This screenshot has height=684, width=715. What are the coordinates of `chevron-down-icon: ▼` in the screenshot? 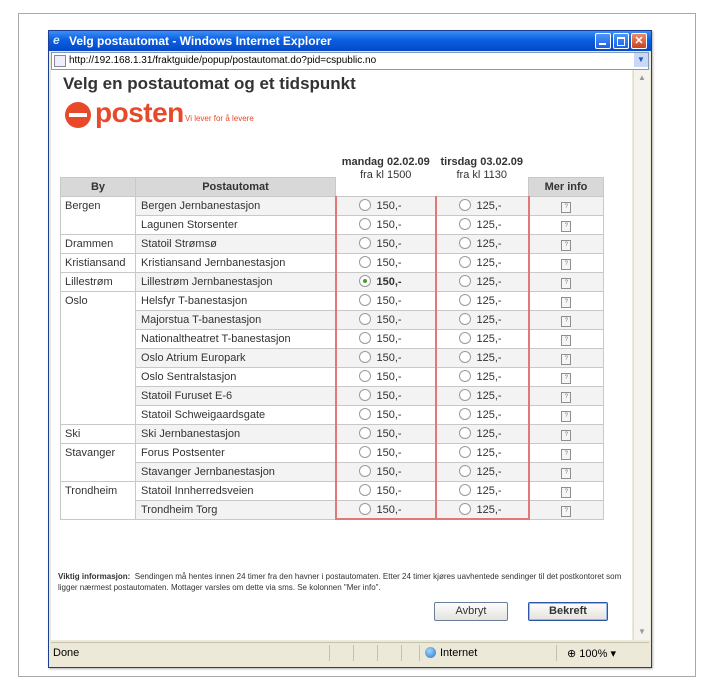 It's located at (641, 60).